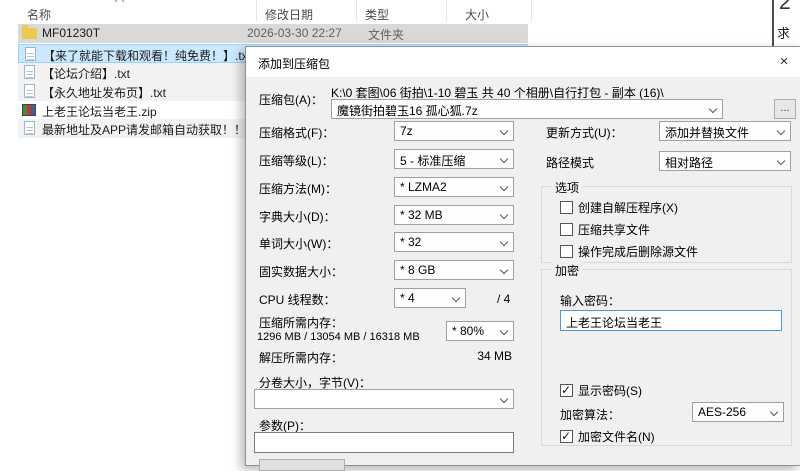  Describe the element at coordinates (71, 33) in the screenshot. I see `file-name: MF01230T` at that location.